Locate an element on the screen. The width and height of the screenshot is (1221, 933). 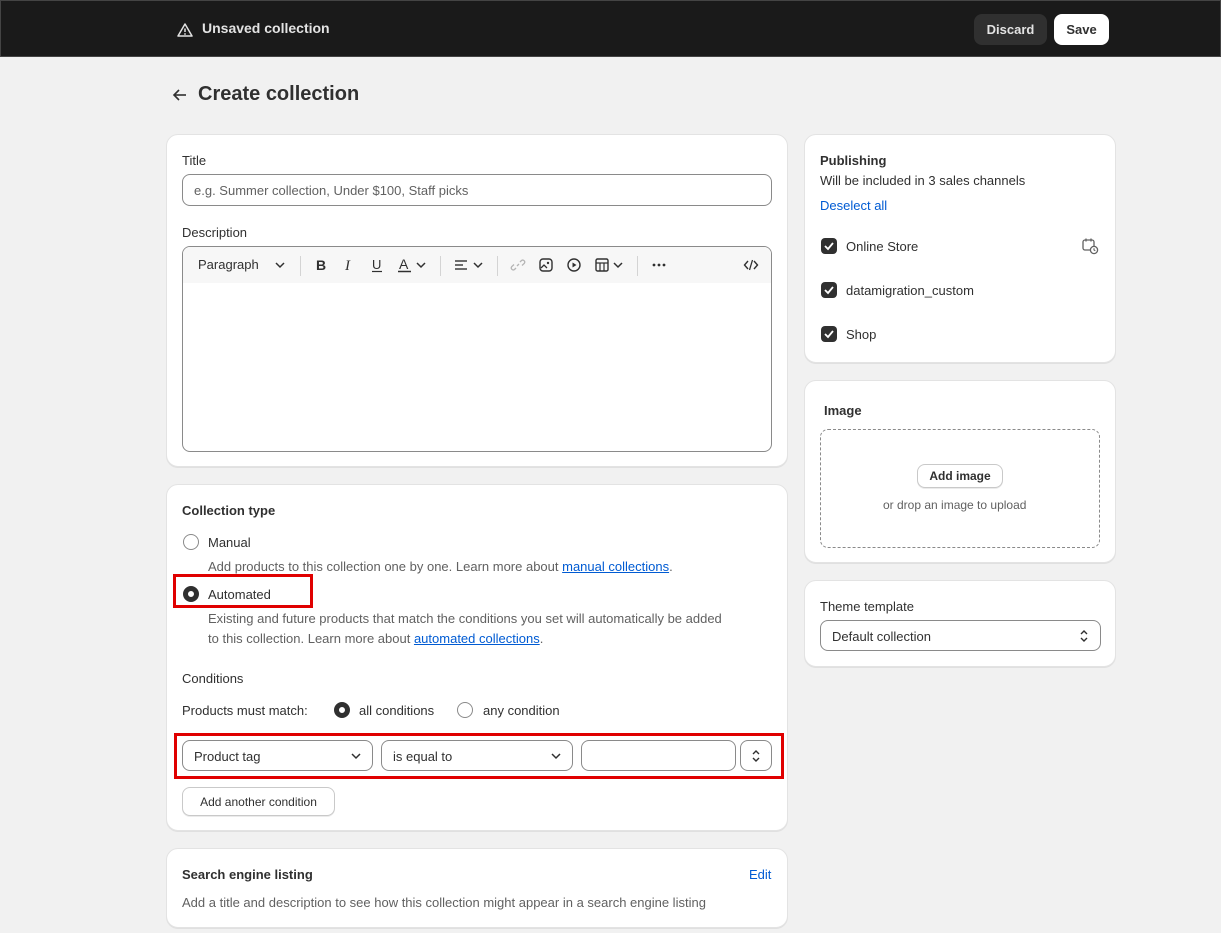
text-color-icon: A is located at coordinates (405, 265).